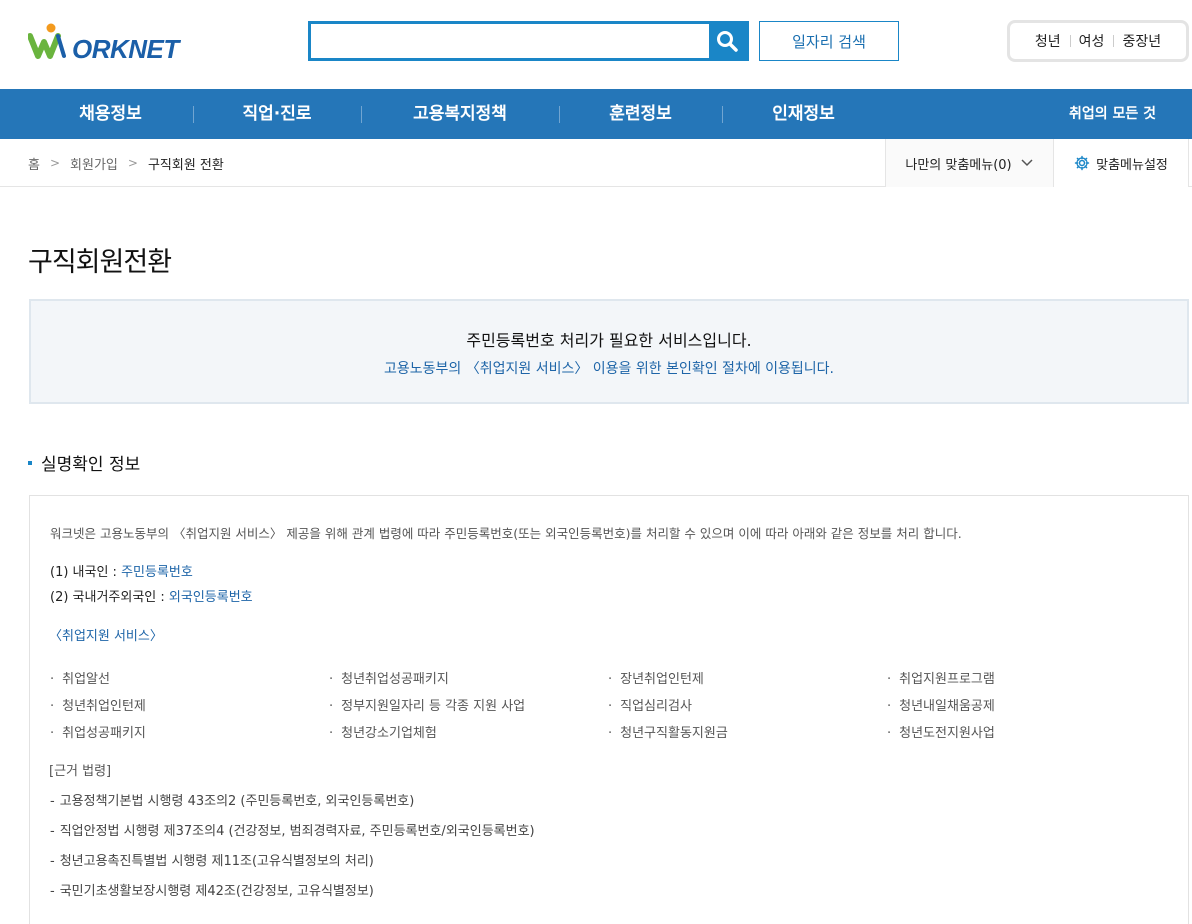 Image resolution: width=1192 pixels, height=924 pixels. I want to click on list-item: 청년도전지원사업, so click(941, 731).